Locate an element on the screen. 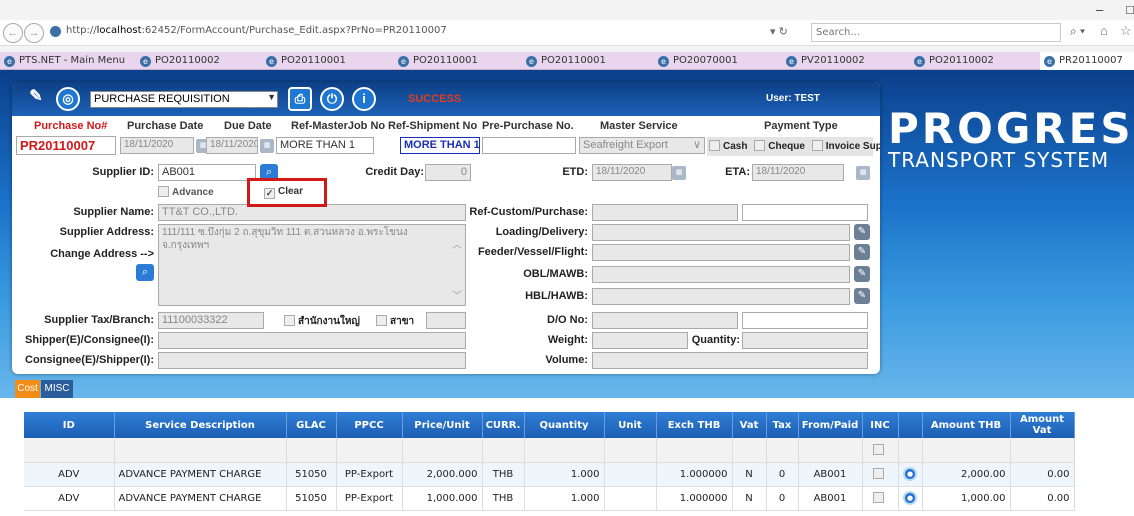 Image resolution: width=1134 pixels, height=516 pixels. supplier-address-label: Supplier Address: is located at coordinates (106, 232).